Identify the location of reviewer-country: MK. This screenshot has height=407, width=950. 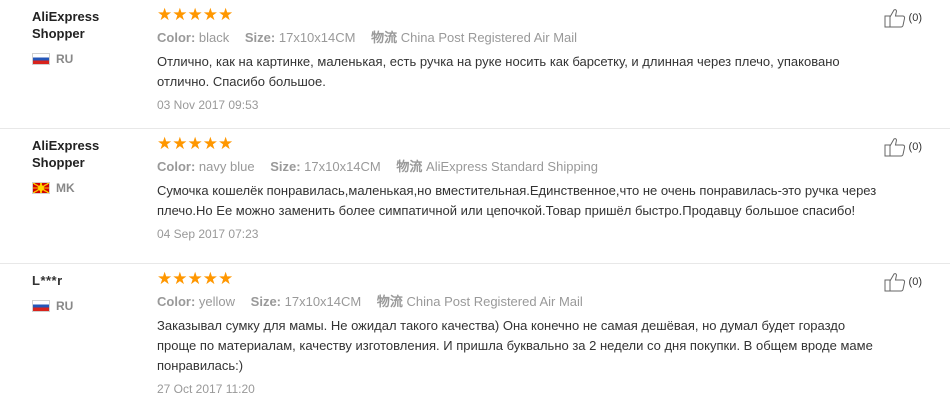
(87, 188).